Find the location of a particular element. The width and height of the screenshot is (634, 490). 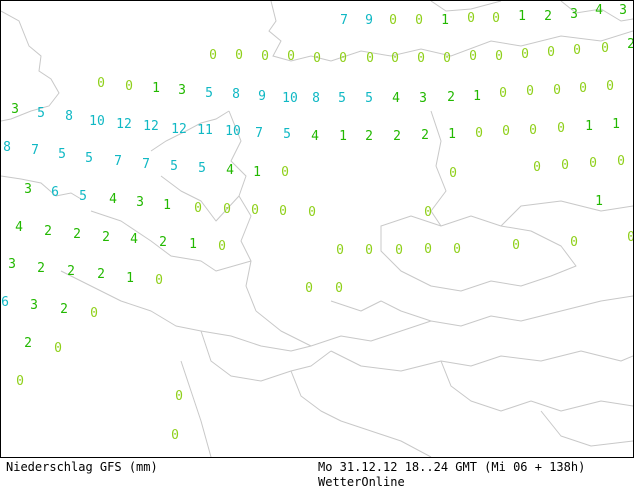

map-title: Niederschlag GFS (mm) is located at coordinates (82, 467).